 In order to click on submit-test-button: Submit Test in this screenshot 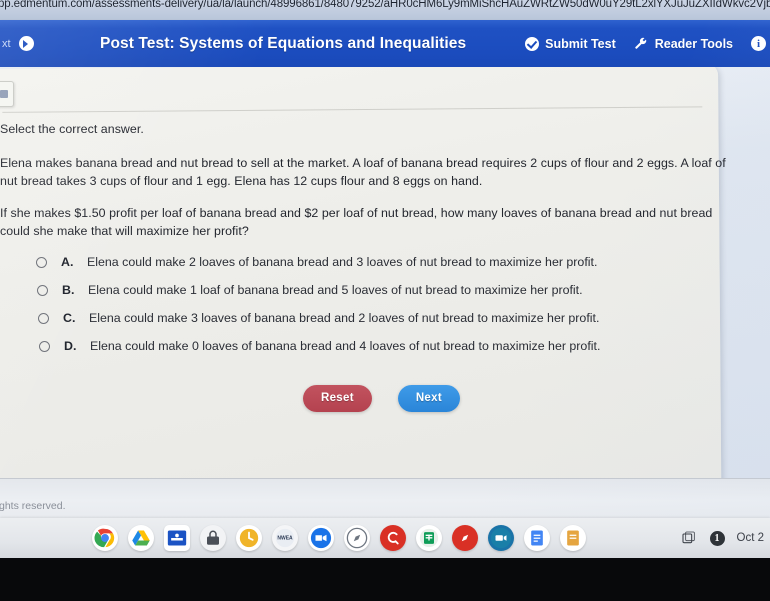, I will do `click(570, 43)`.